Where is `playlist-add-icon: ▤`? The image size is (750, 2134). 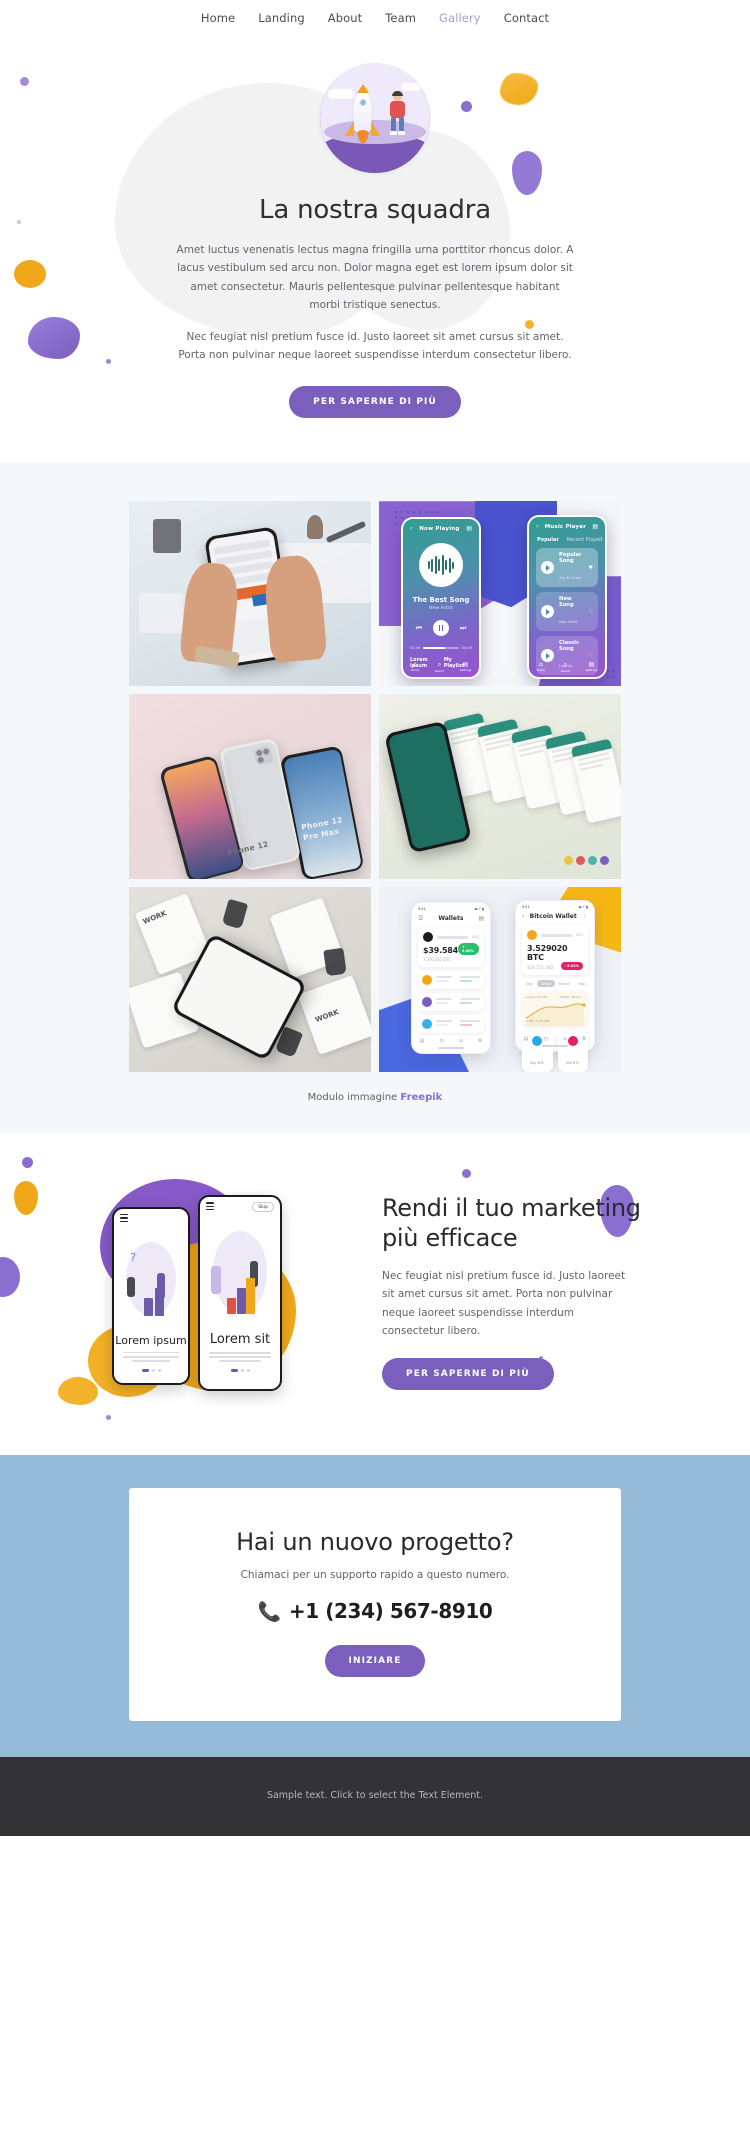 playlist-add-icon: ▤ is located at coordinates (595, 527).